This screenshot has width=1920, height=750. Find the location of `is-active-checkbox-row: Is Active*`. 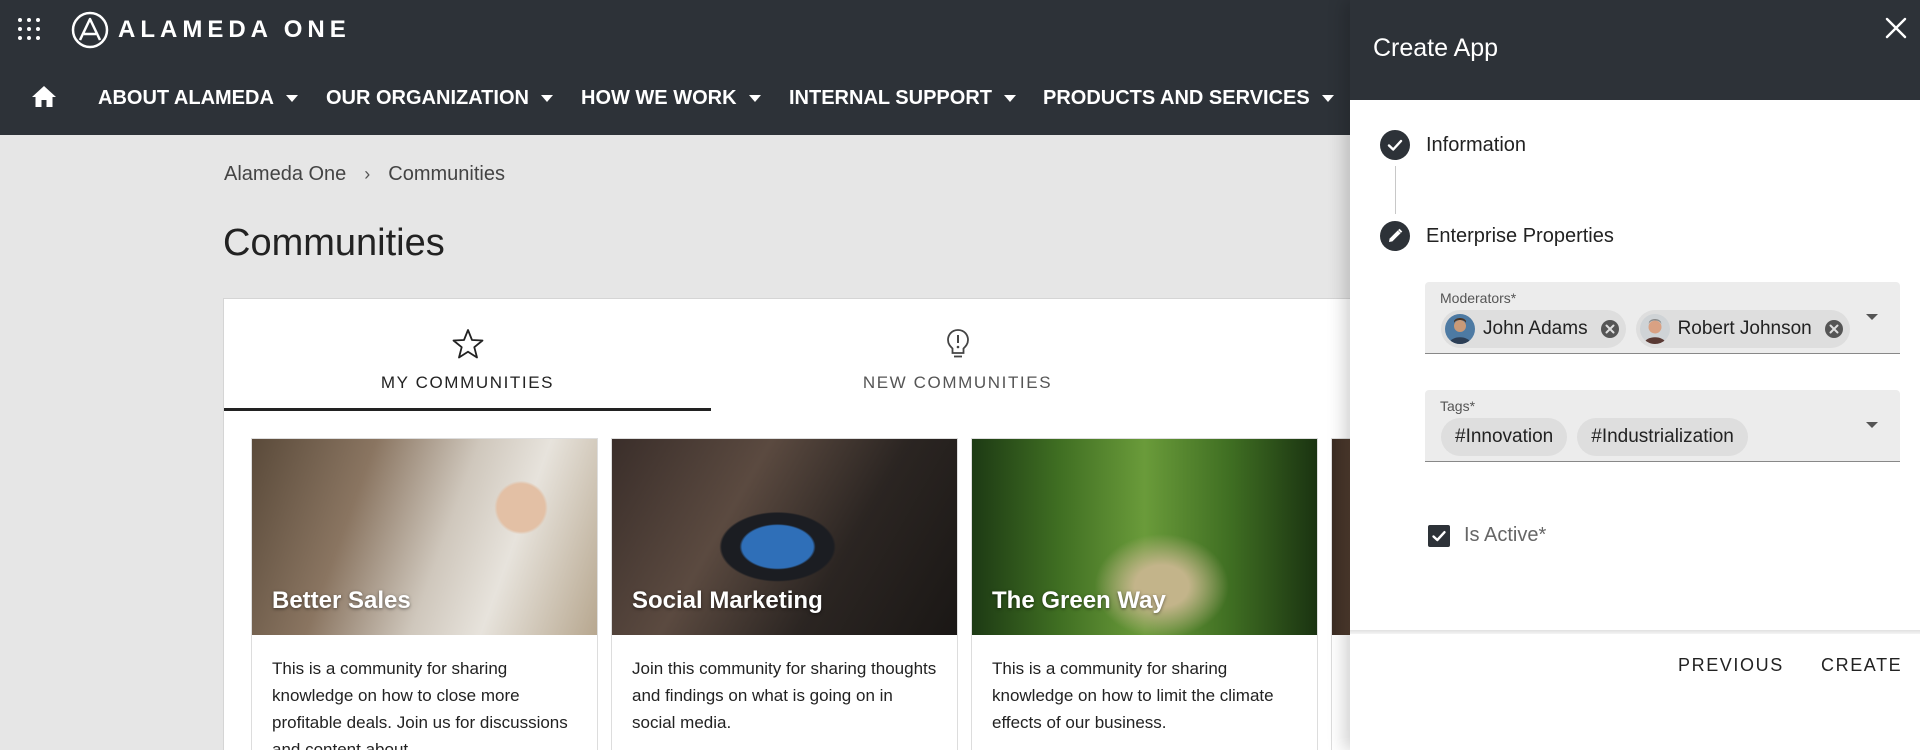

is-active-checkbox-row: Is Active* is located at coordinates (1487, 535).